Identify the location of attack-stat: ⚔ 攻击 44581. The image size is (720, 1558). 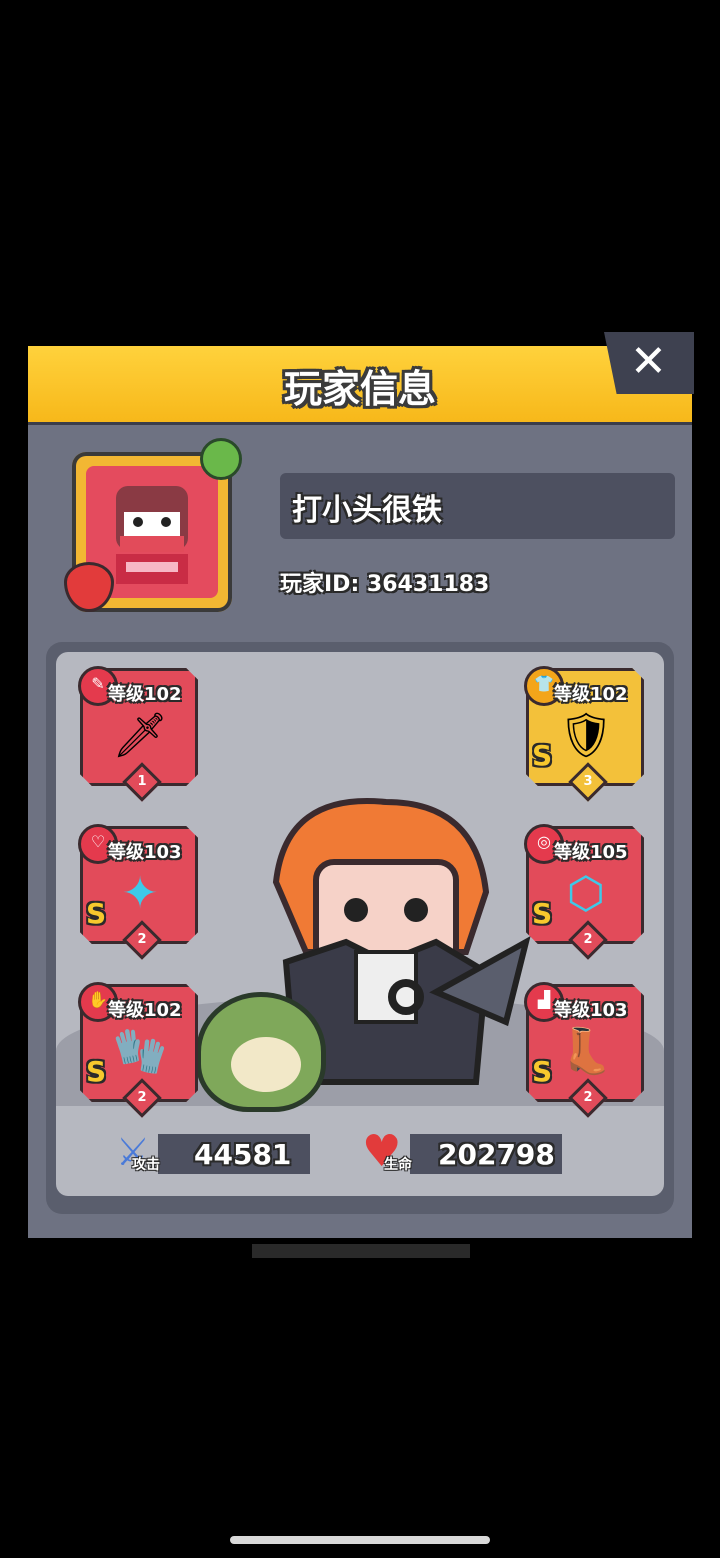
(210, 1152).